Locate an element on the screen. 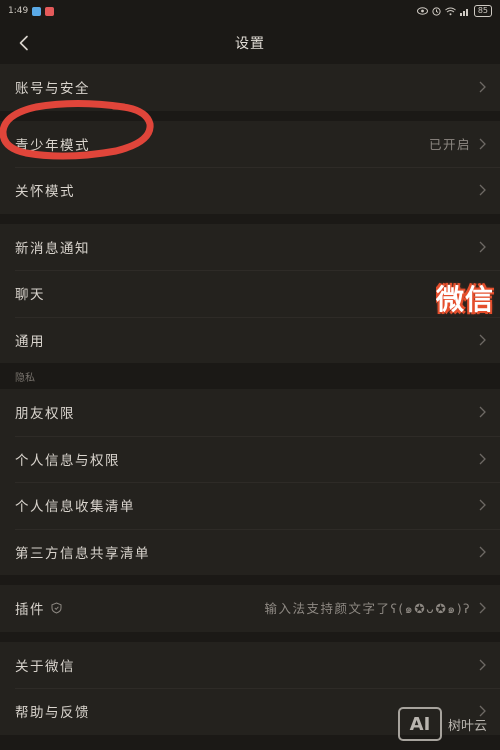 The height and width of the screenshot is (750, 500). status-bar: 1:49 85 is located at coordinates (250, 11).